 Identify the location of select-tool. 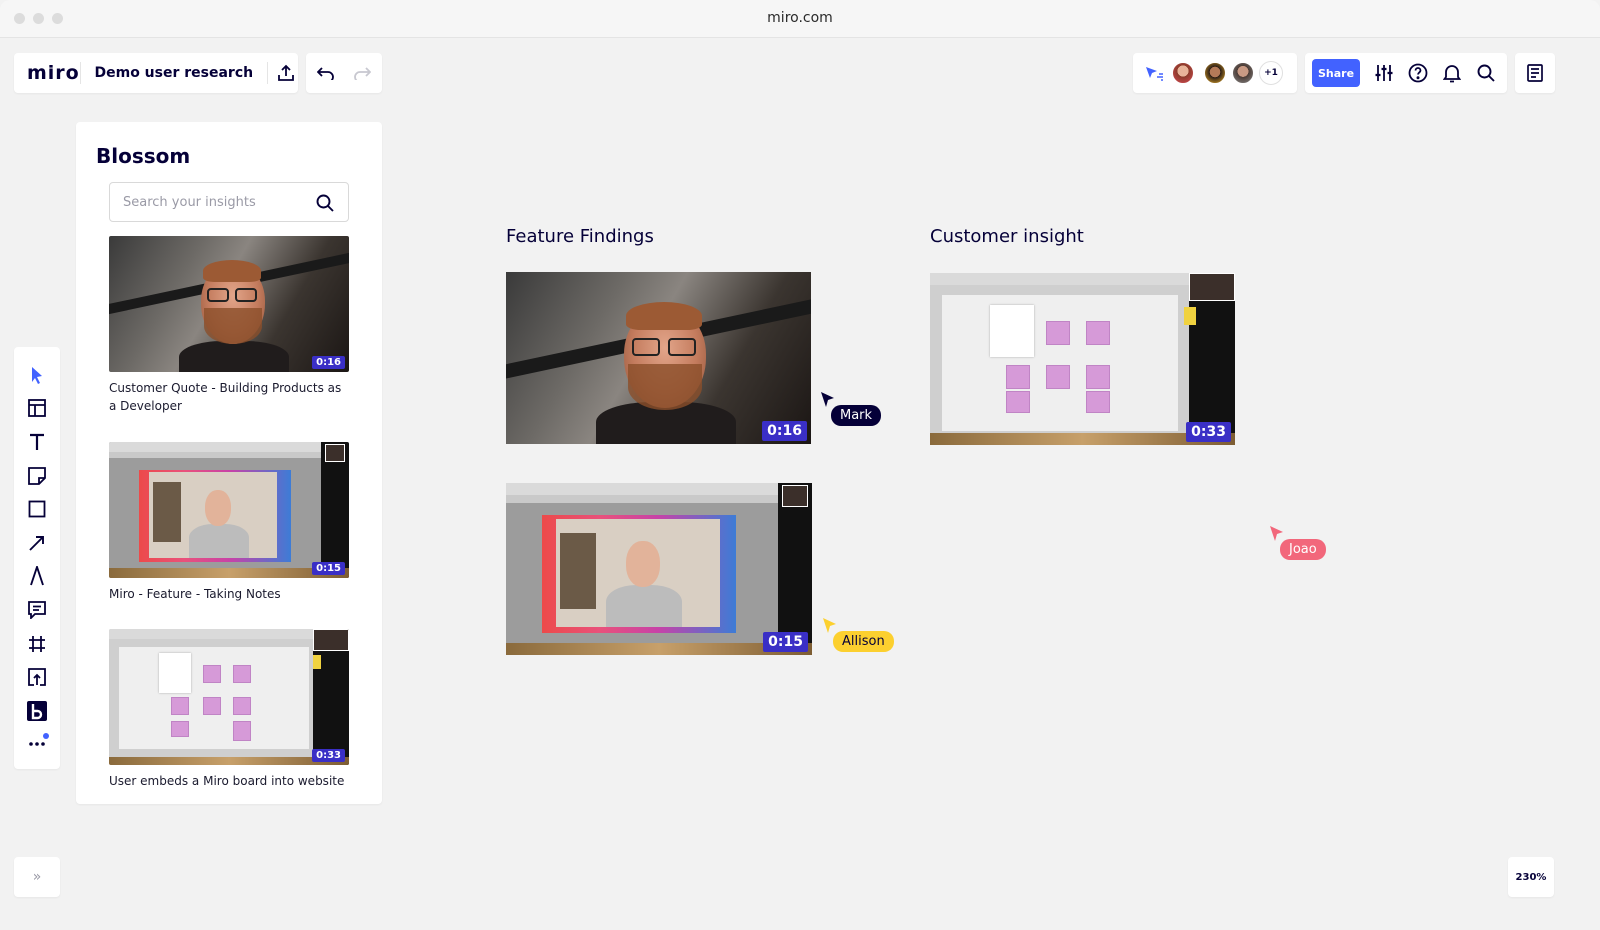
(37, 375).